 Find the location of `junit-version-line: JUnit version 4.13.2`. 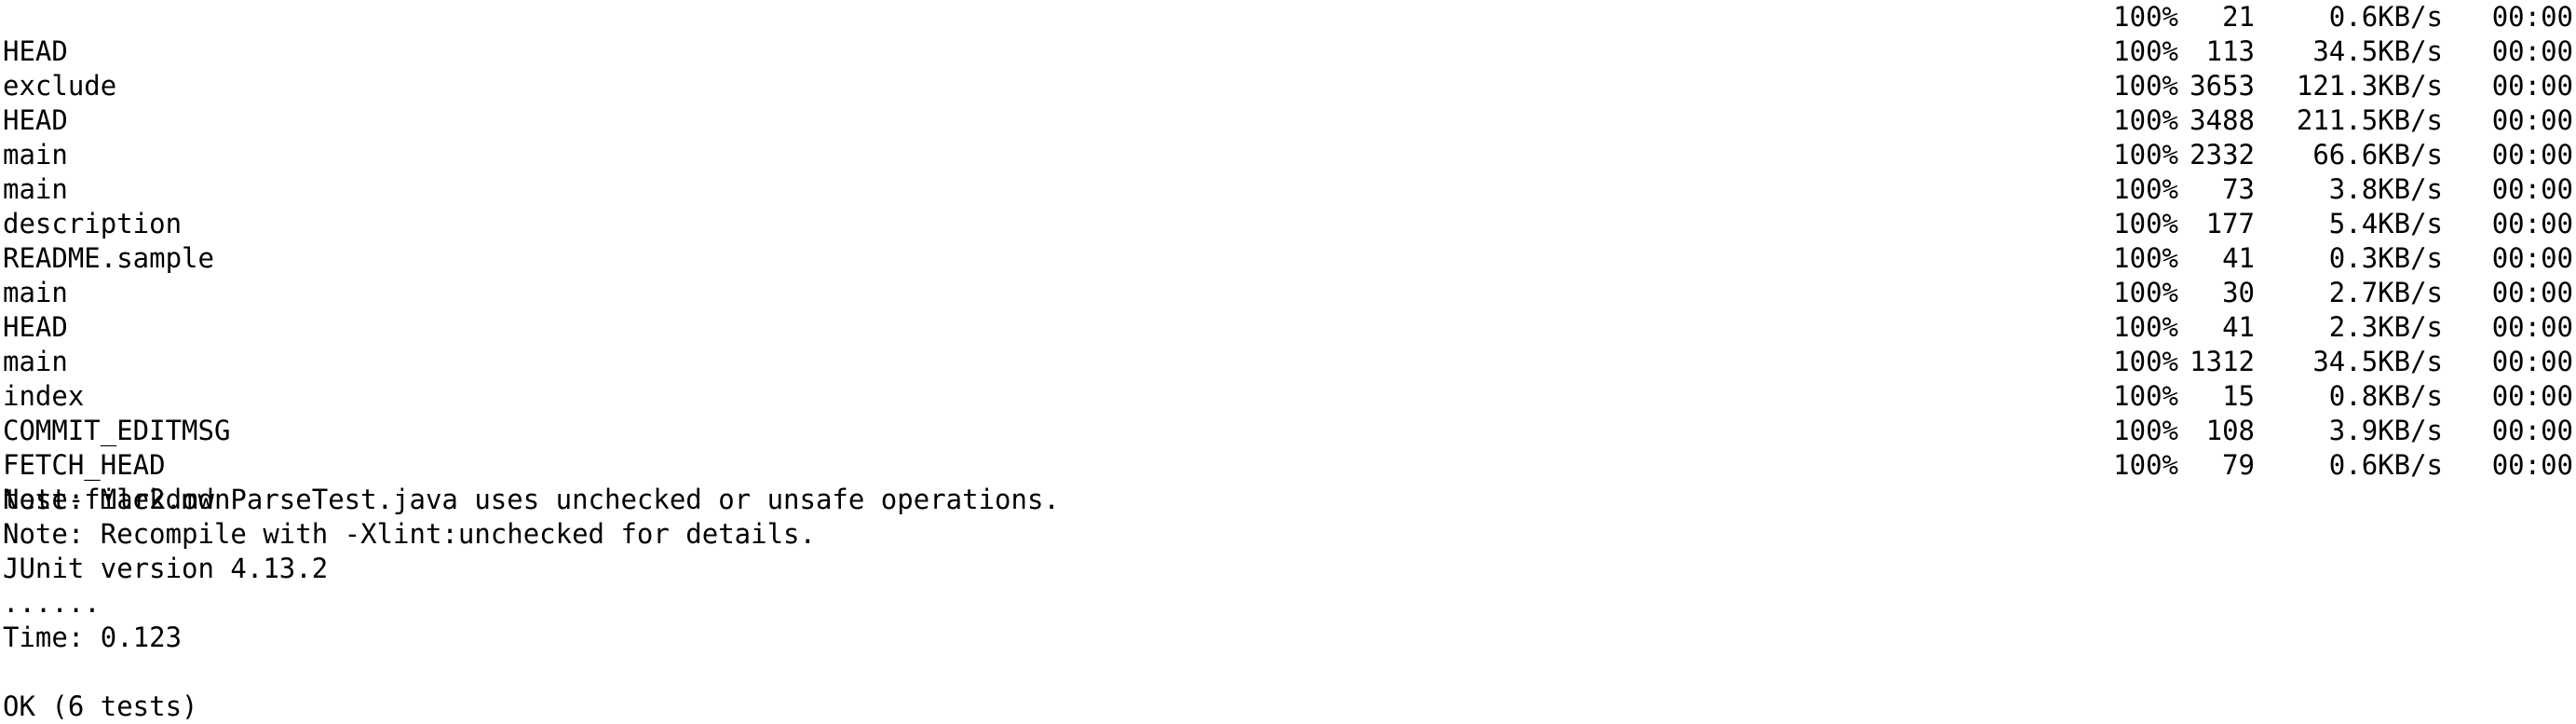

junit-version-line: JUnit version 4.13.2 is located at coordinates (166, 568).